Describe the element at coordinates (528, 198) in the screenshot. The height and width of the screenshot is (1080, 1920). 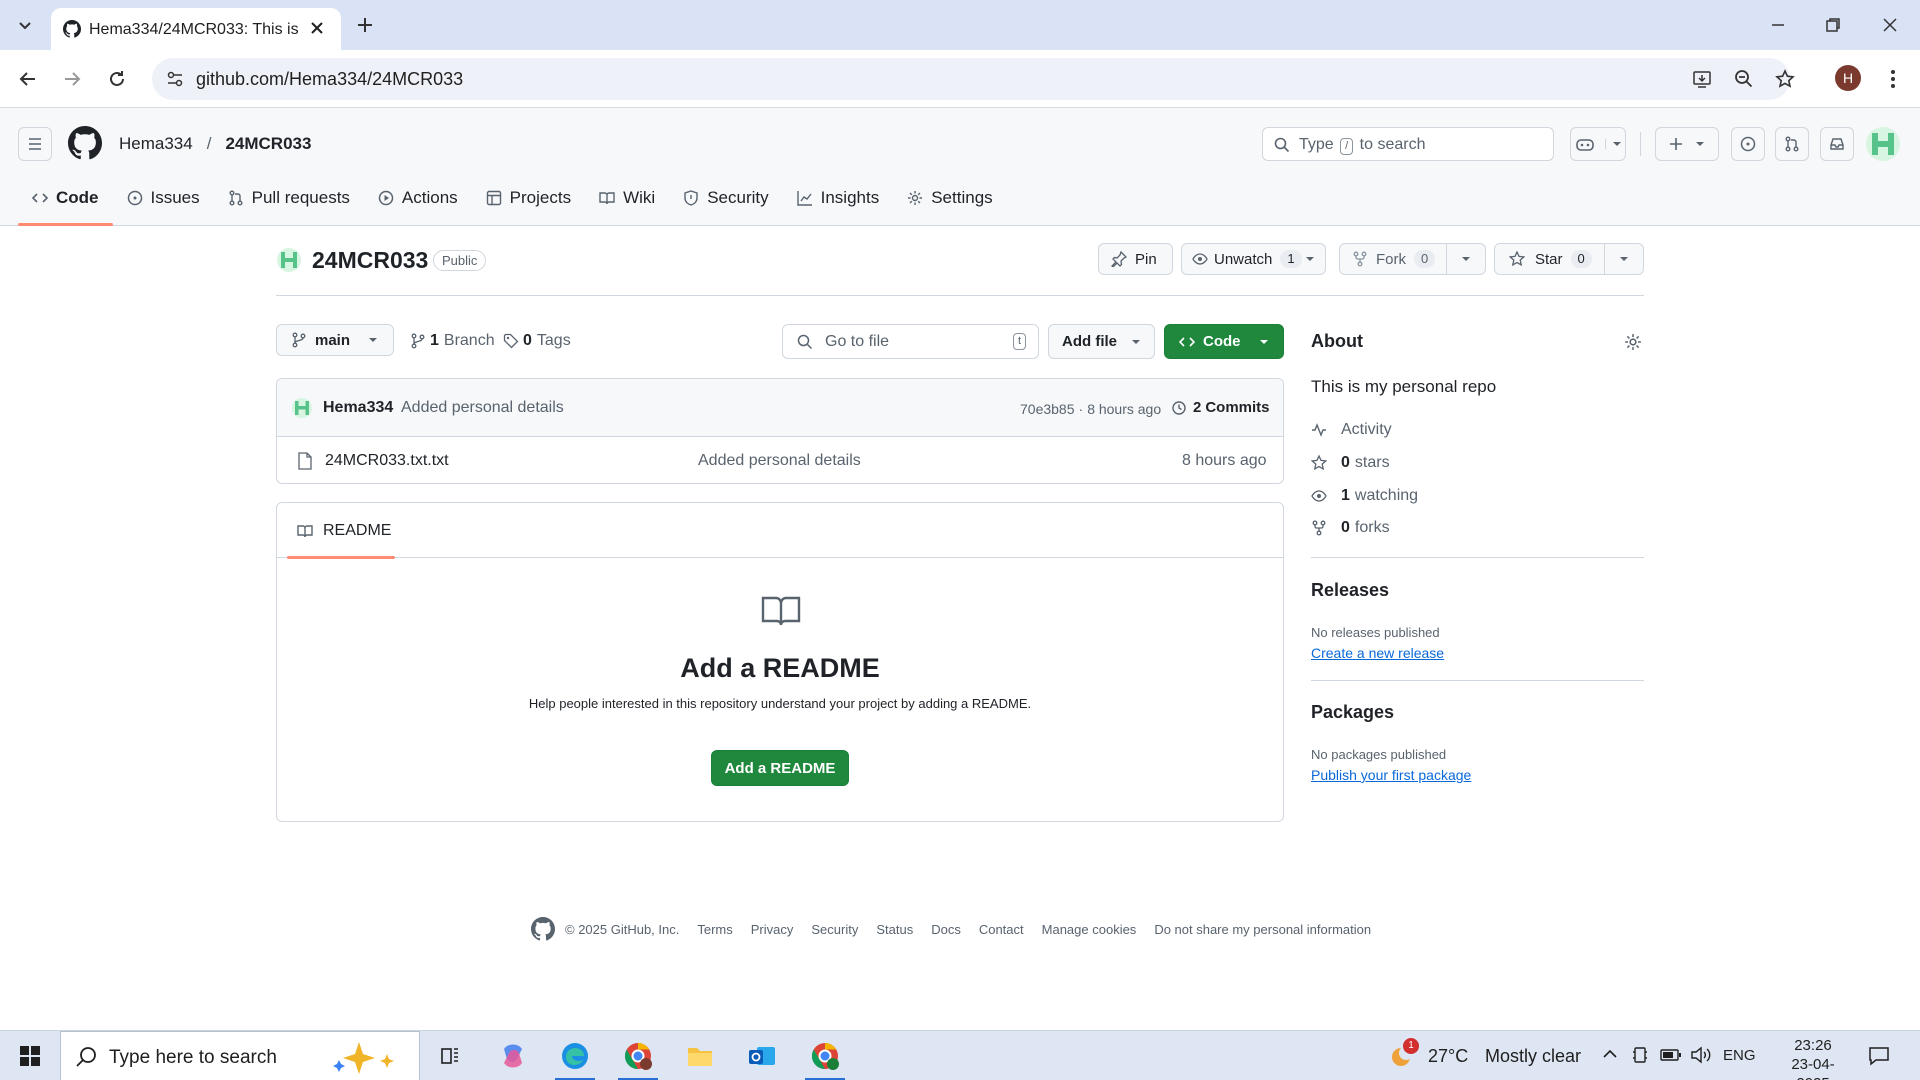
I see `tab-projects: Projects` at that location.